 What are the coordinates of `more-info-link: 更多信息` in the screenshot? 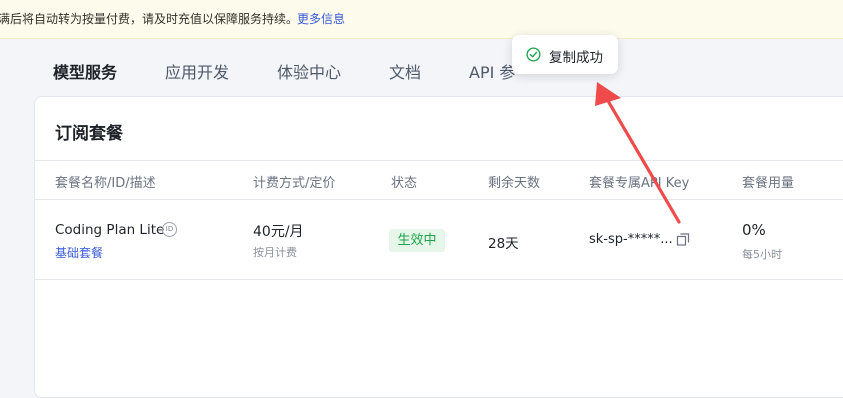 It's located at (321, 19).